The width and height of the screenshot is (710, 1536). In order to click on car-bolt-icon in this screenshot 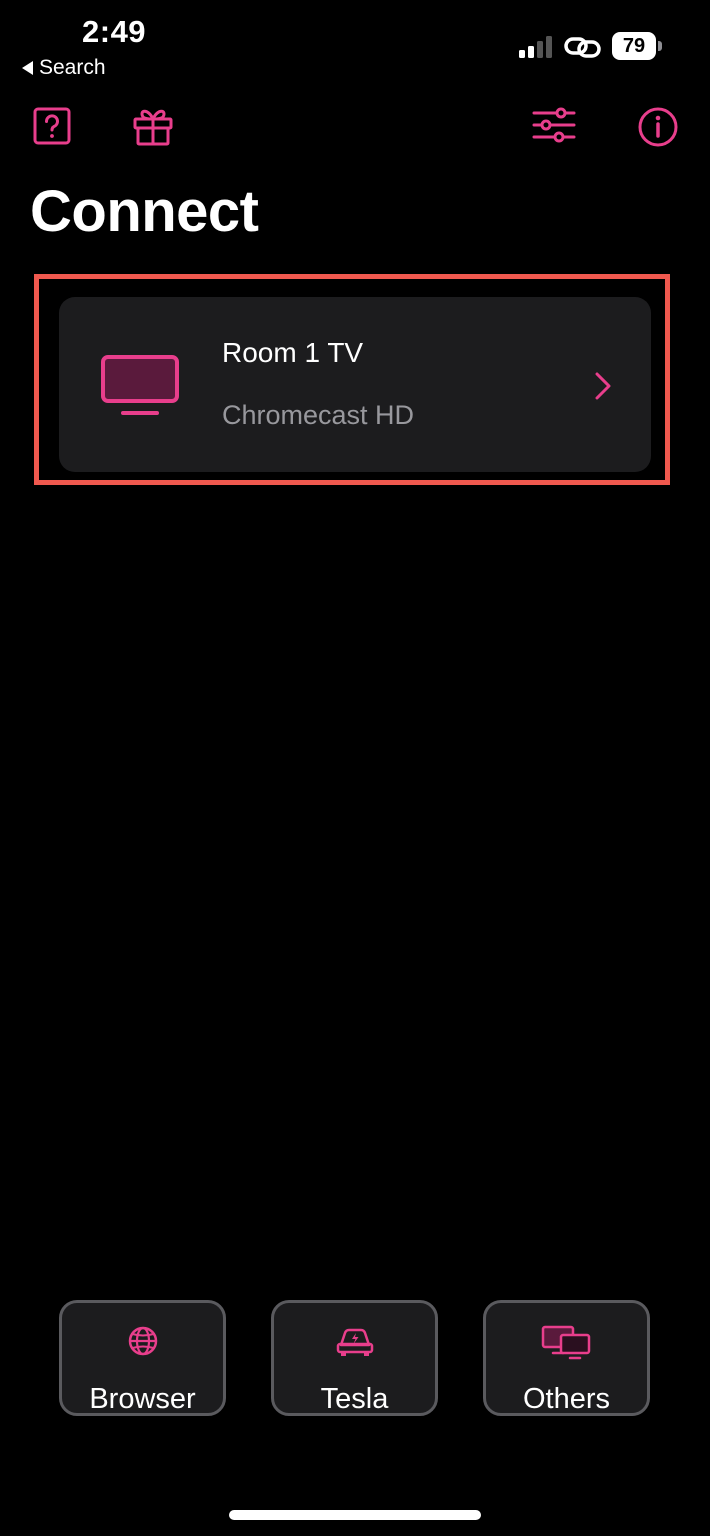, I will do `click(354, 1342)`.